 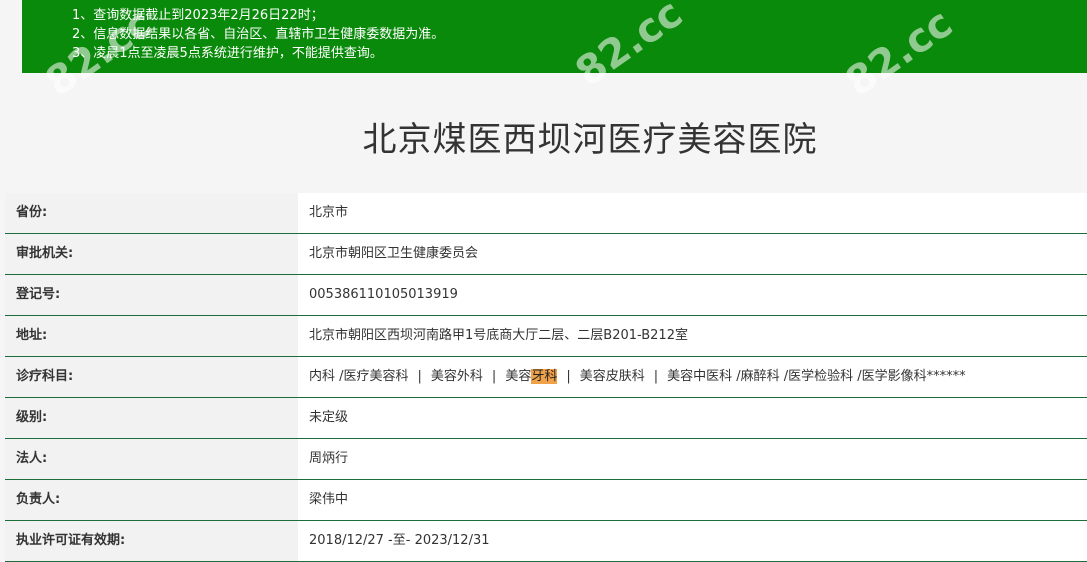 I want to click on table-row: 地址: 北京市朝阳区西坝河南路甲1号底商大厅二层、二层B201-B212室, so click(x=546, y=336).